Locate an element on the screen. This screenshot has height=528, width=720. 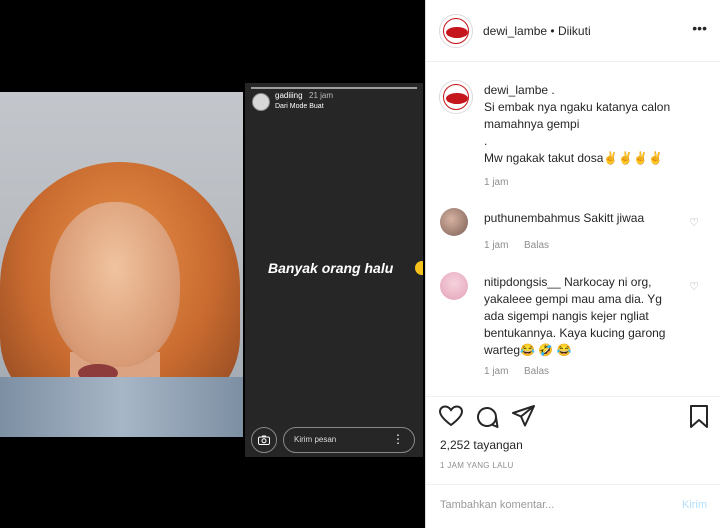
jacket-shape is located at coordinates (121, 407).